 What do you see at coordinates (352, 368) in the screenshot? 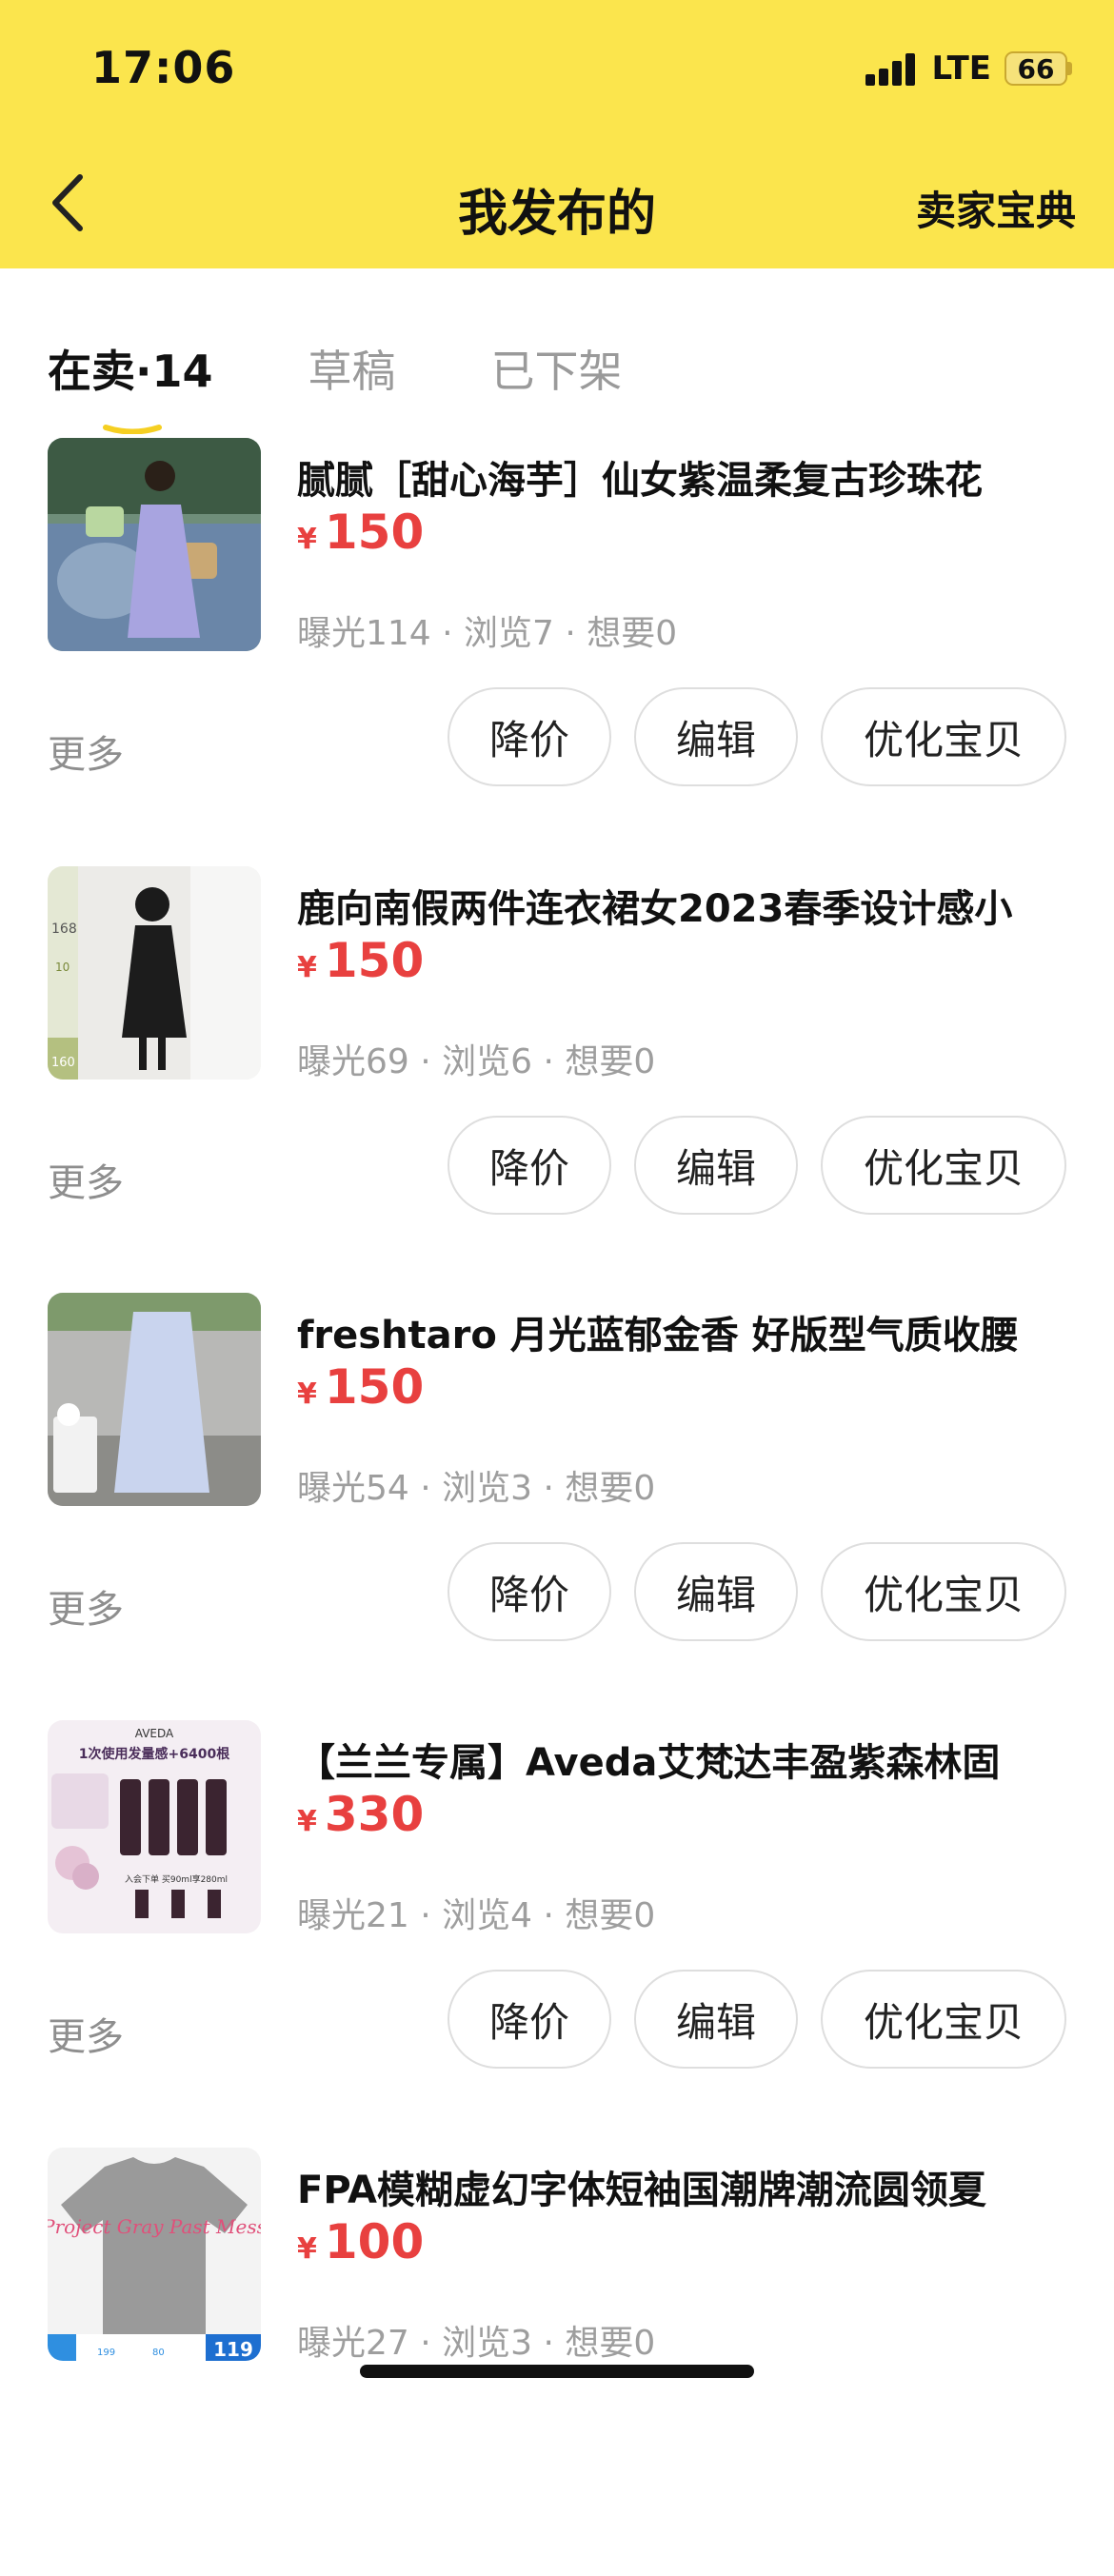
I see `tab-drafts: 草稿` at bounding box center [352, 368].